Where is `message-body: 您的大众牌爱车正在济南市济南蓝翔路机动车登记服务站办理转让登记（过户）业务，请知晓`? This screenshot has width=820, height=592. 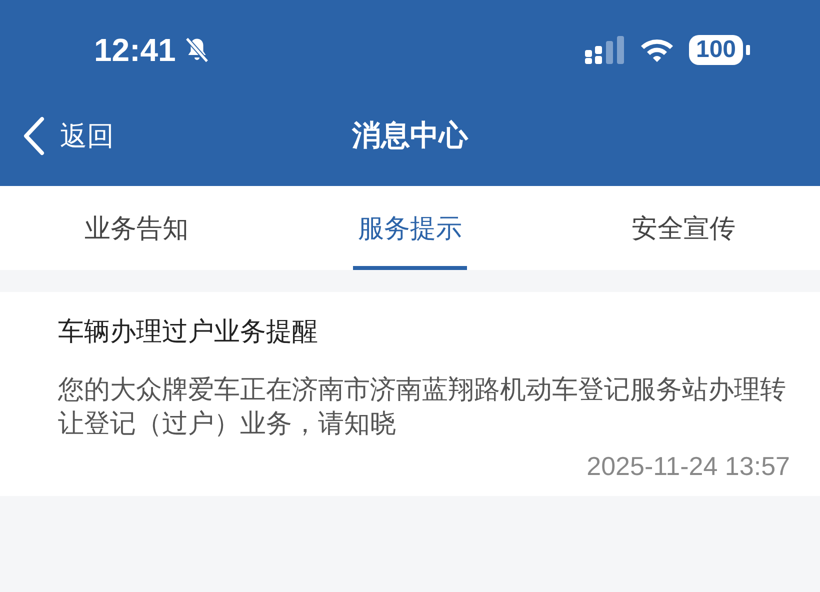
message-body: 您的大众牌爱车正在济南市济南蓝翔路机动车登记服务站办理转让登记（过户）业务，请知晓 is located at coordinates (422, 407).